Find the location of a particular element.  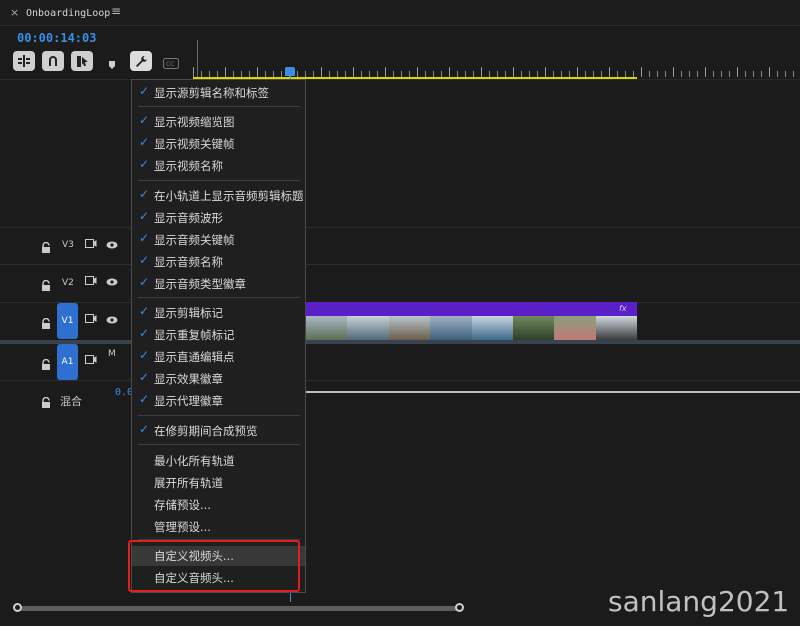

snap-button is located at coordinates (53, 61).